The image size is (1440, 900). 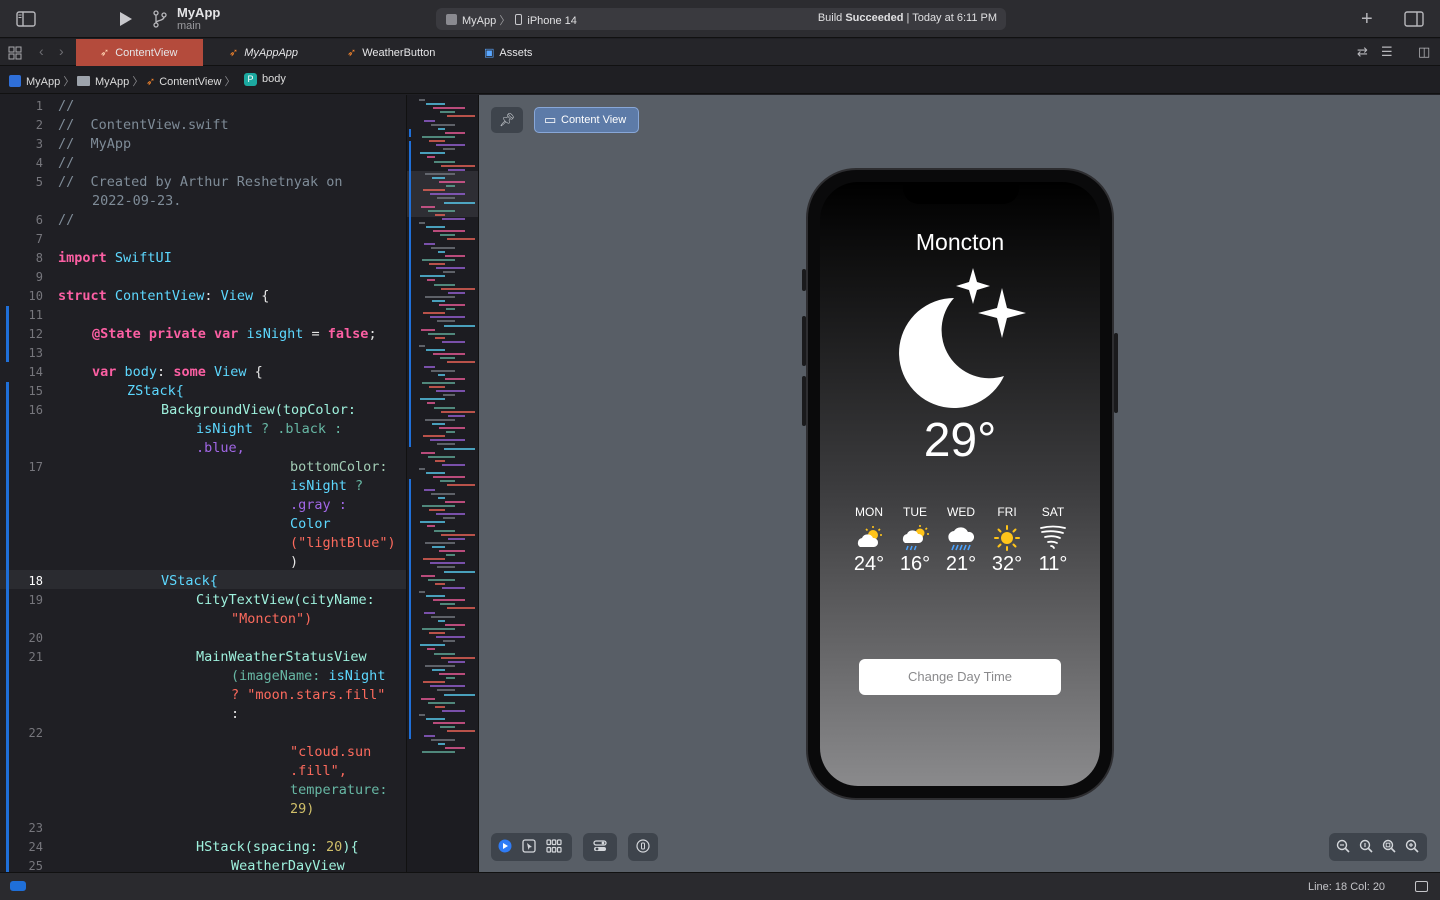 What do you see at coordinates (479, 21) in the screenshot?
I see `scheme-name: MyApp` at bounding box center [479, 21].